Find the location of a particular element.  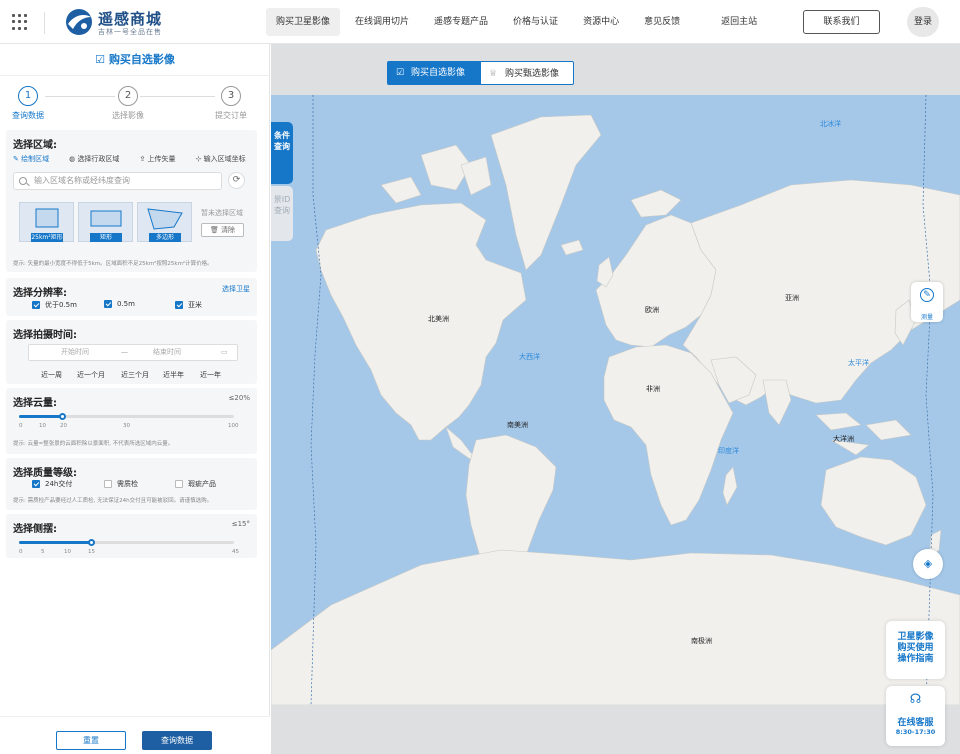

option-label: 瑕疵产品 is located at coordinates (202, 484).